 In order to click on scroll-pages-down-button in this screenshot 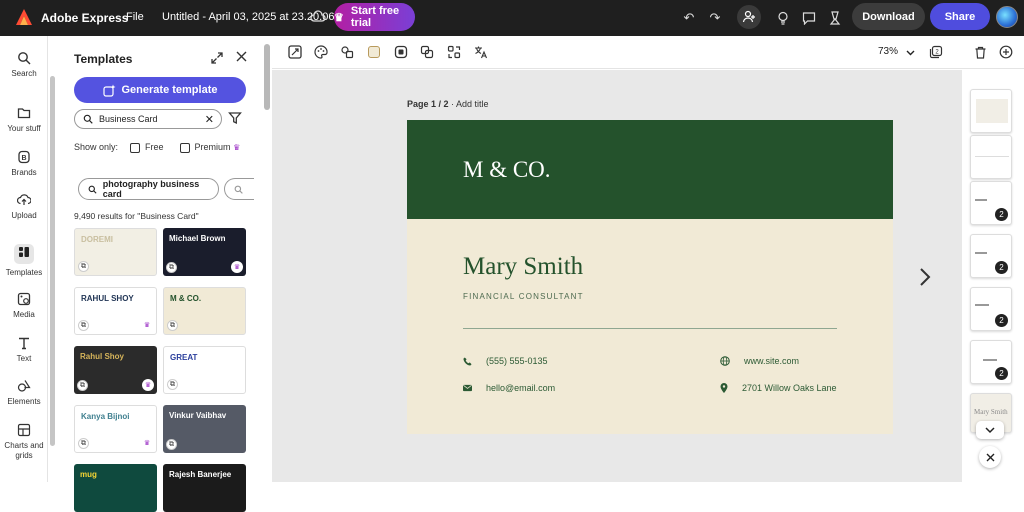, I will do `click(990, 430)`.